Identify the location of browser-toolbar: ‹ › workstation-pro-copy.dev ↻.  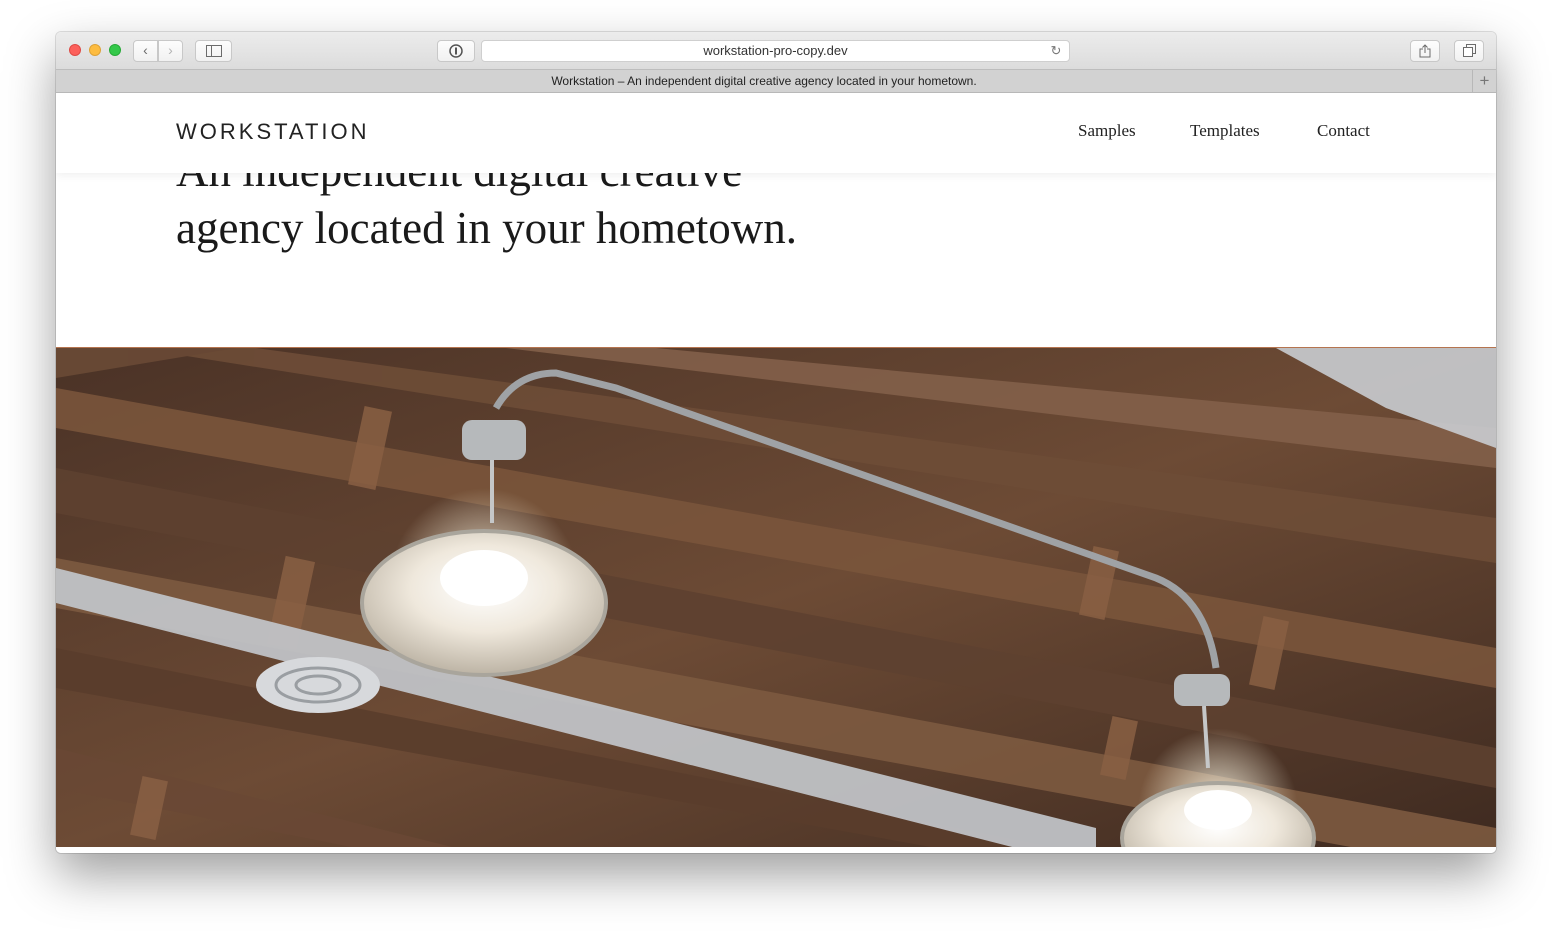
(776, 50).